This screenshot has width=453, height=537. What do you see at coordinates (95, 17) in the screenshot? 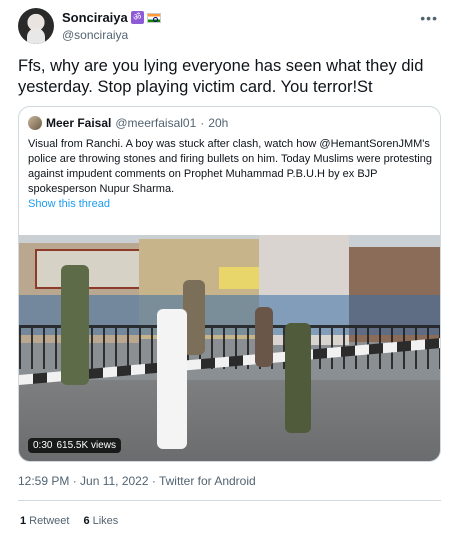
I see `display-name: Sonciraiya` at bounding box center [95, 17].